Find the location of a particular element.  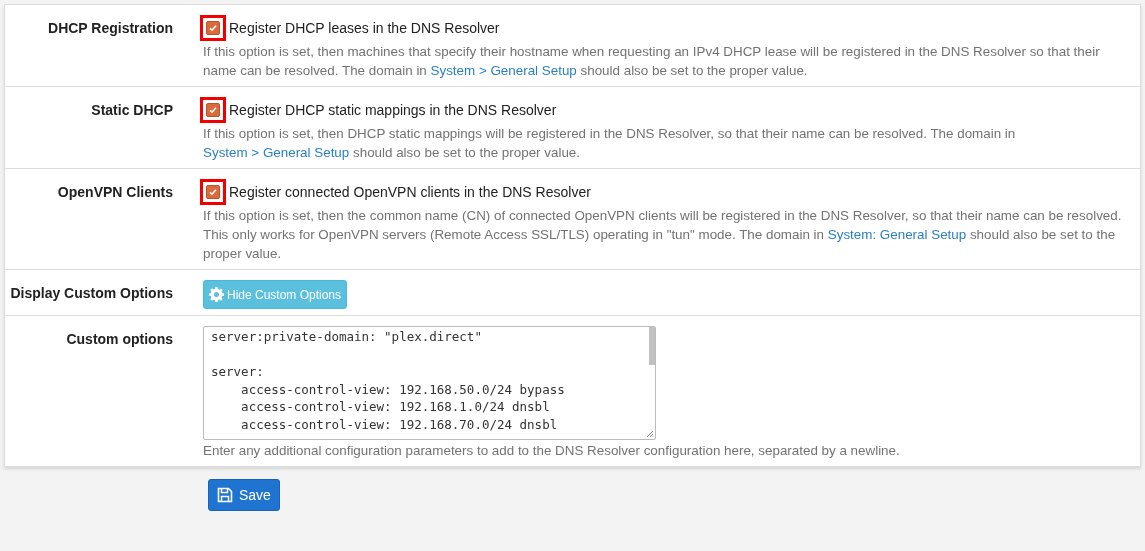

help-text: If this option is set, then machines that specify their hostname when requesting an IPv4 DHCP lease will be registered in the DNS Resolver so that their name can be resolved. The domain in System > General Setup should also be set to the proper value. is located at coordinates (652, 61).